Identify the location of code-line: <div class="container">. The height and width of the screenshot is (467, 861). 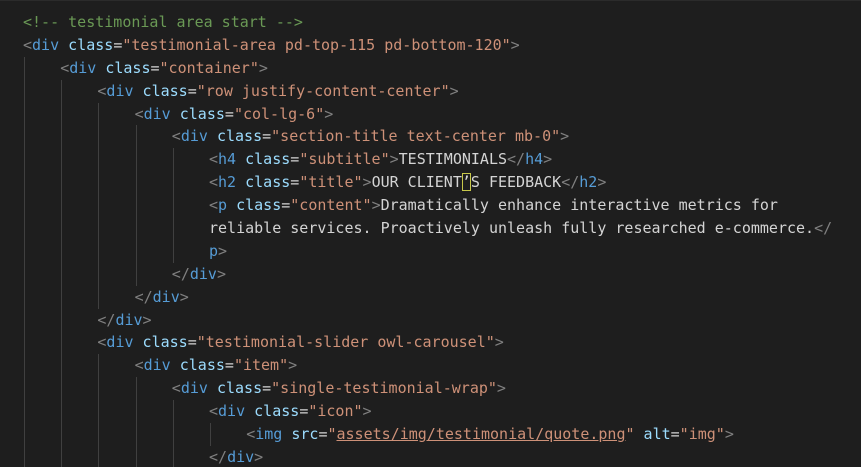
(427, 68).